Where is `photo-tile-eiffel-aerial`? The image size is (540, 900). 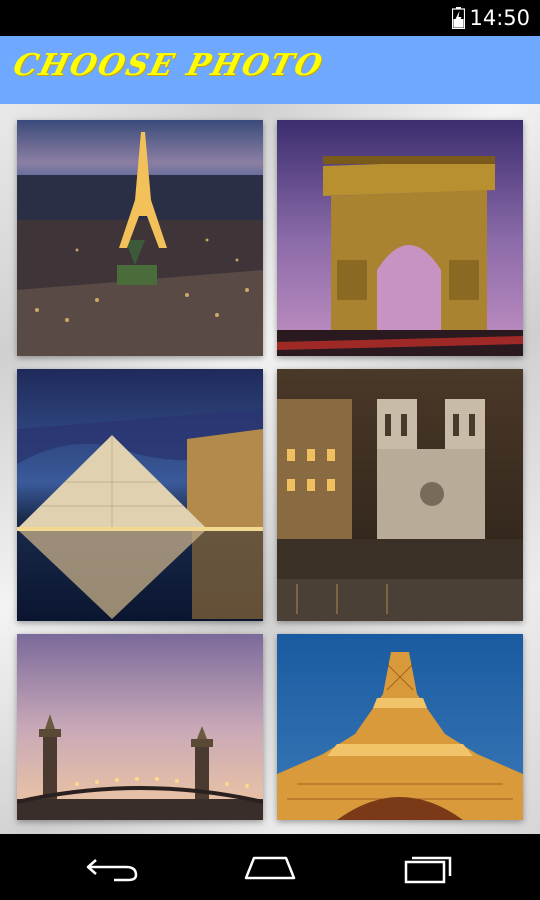
photo-tile-eiffel-aerial is located at coordinates (140, 238).